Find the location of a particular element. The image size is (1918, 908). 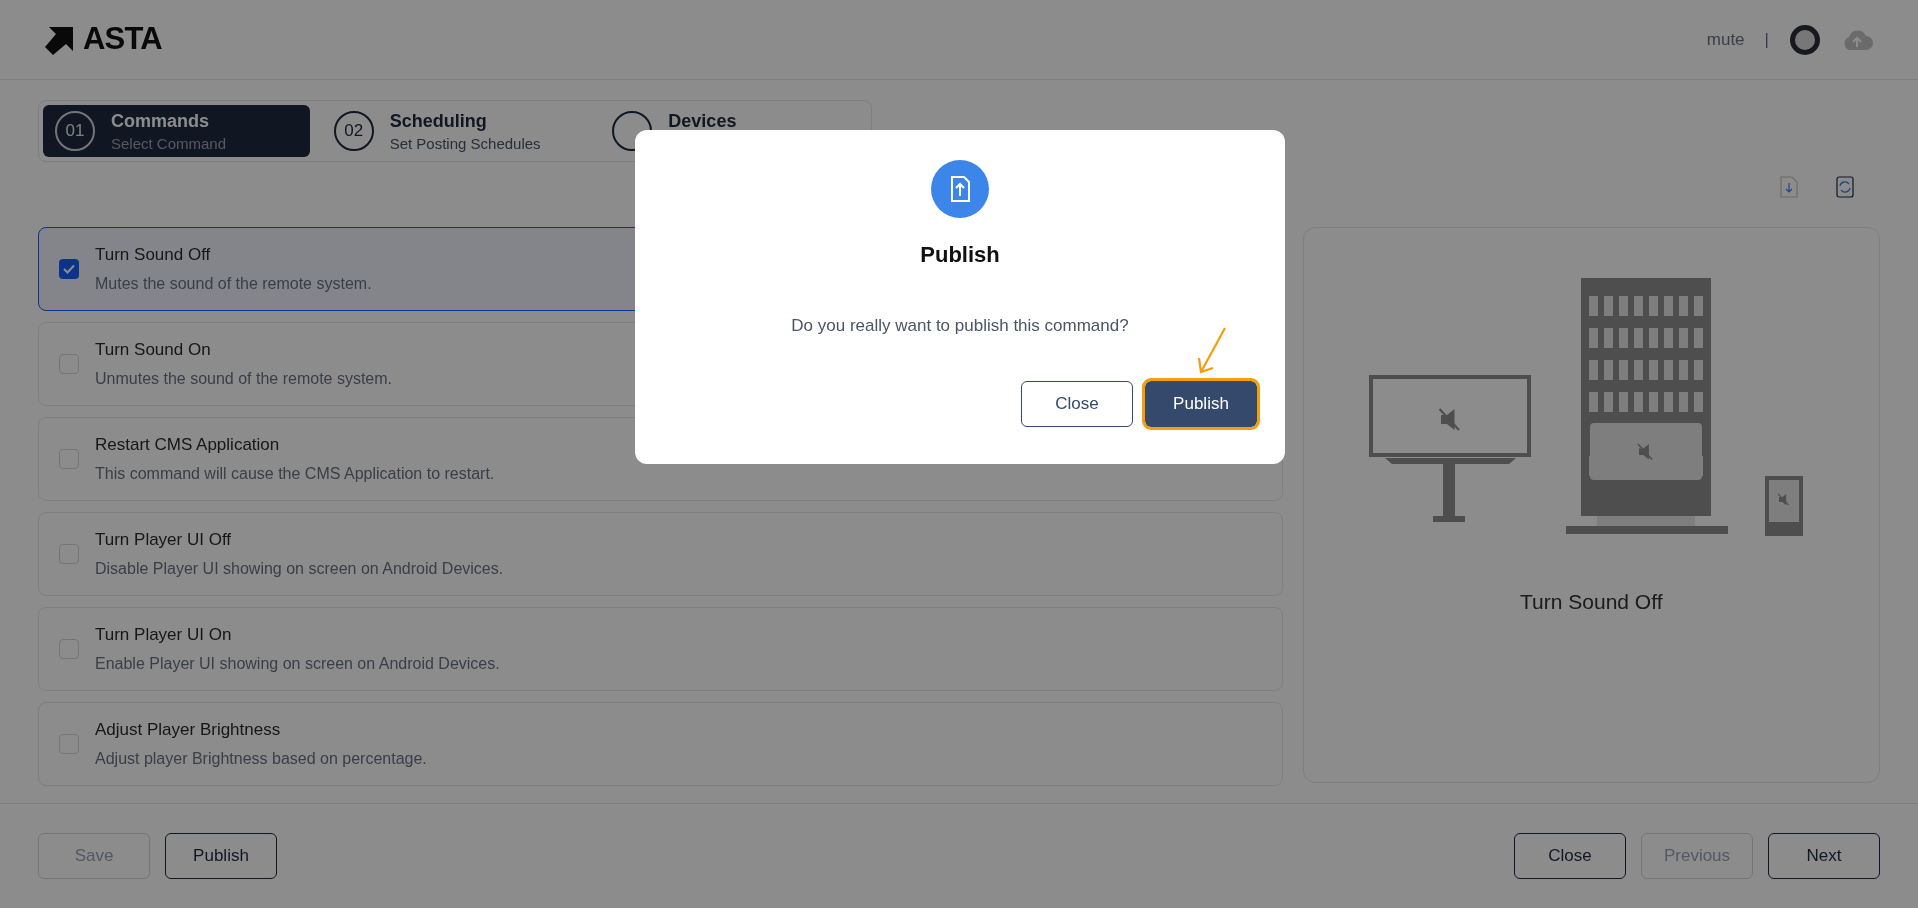

preview-caption: Turn Sound Off is located at coordinates (1591, 602).